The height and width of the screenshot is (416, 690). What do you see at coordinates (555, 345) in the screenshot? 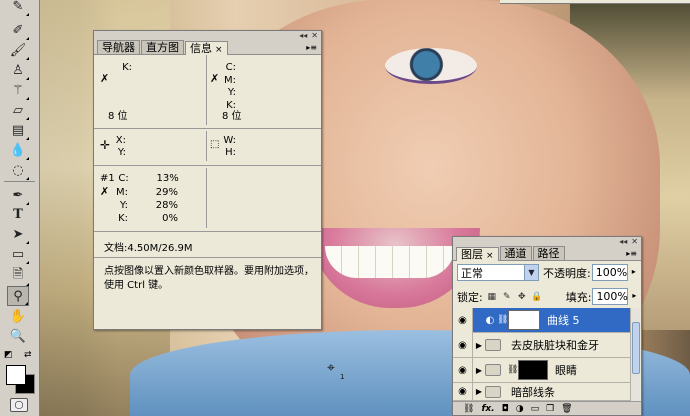
I see `layer-name: 去皮肤脏块和金牙` at bounding box center [555, 345].